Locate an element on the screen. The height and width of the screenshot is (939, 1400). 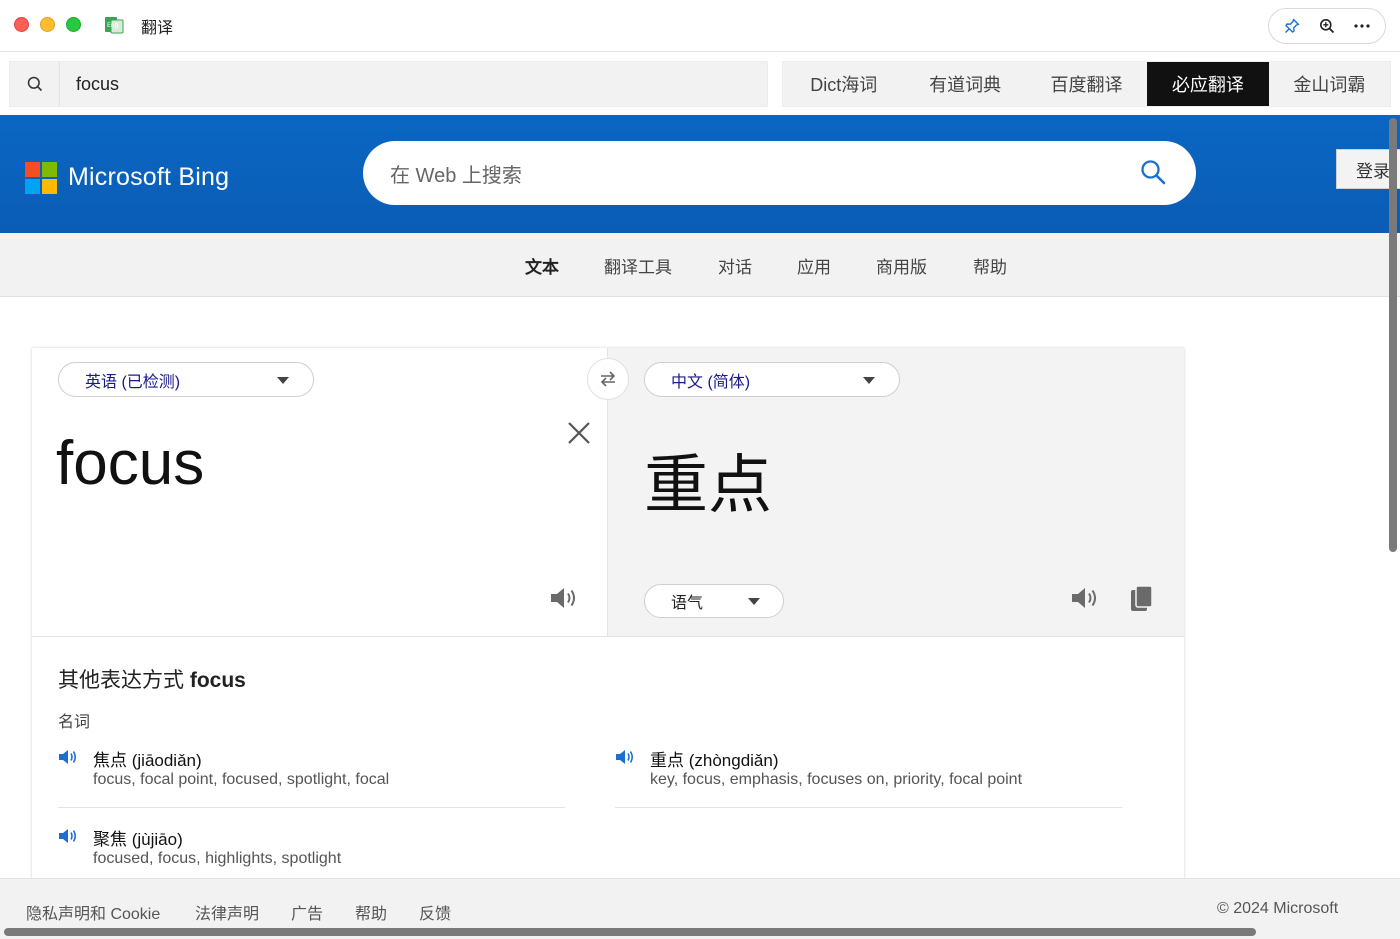
target-language-select: 中文 (简体) is located at coordinates (772, 379).